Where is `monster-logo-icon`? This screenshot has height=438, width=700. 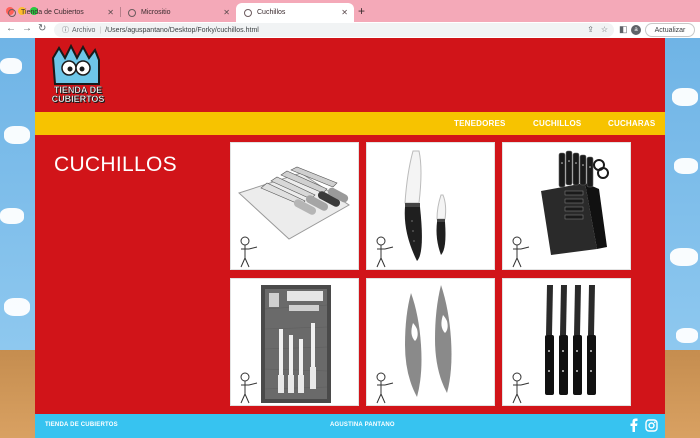
monster-logo-icon is located at coordinates (75, 64).